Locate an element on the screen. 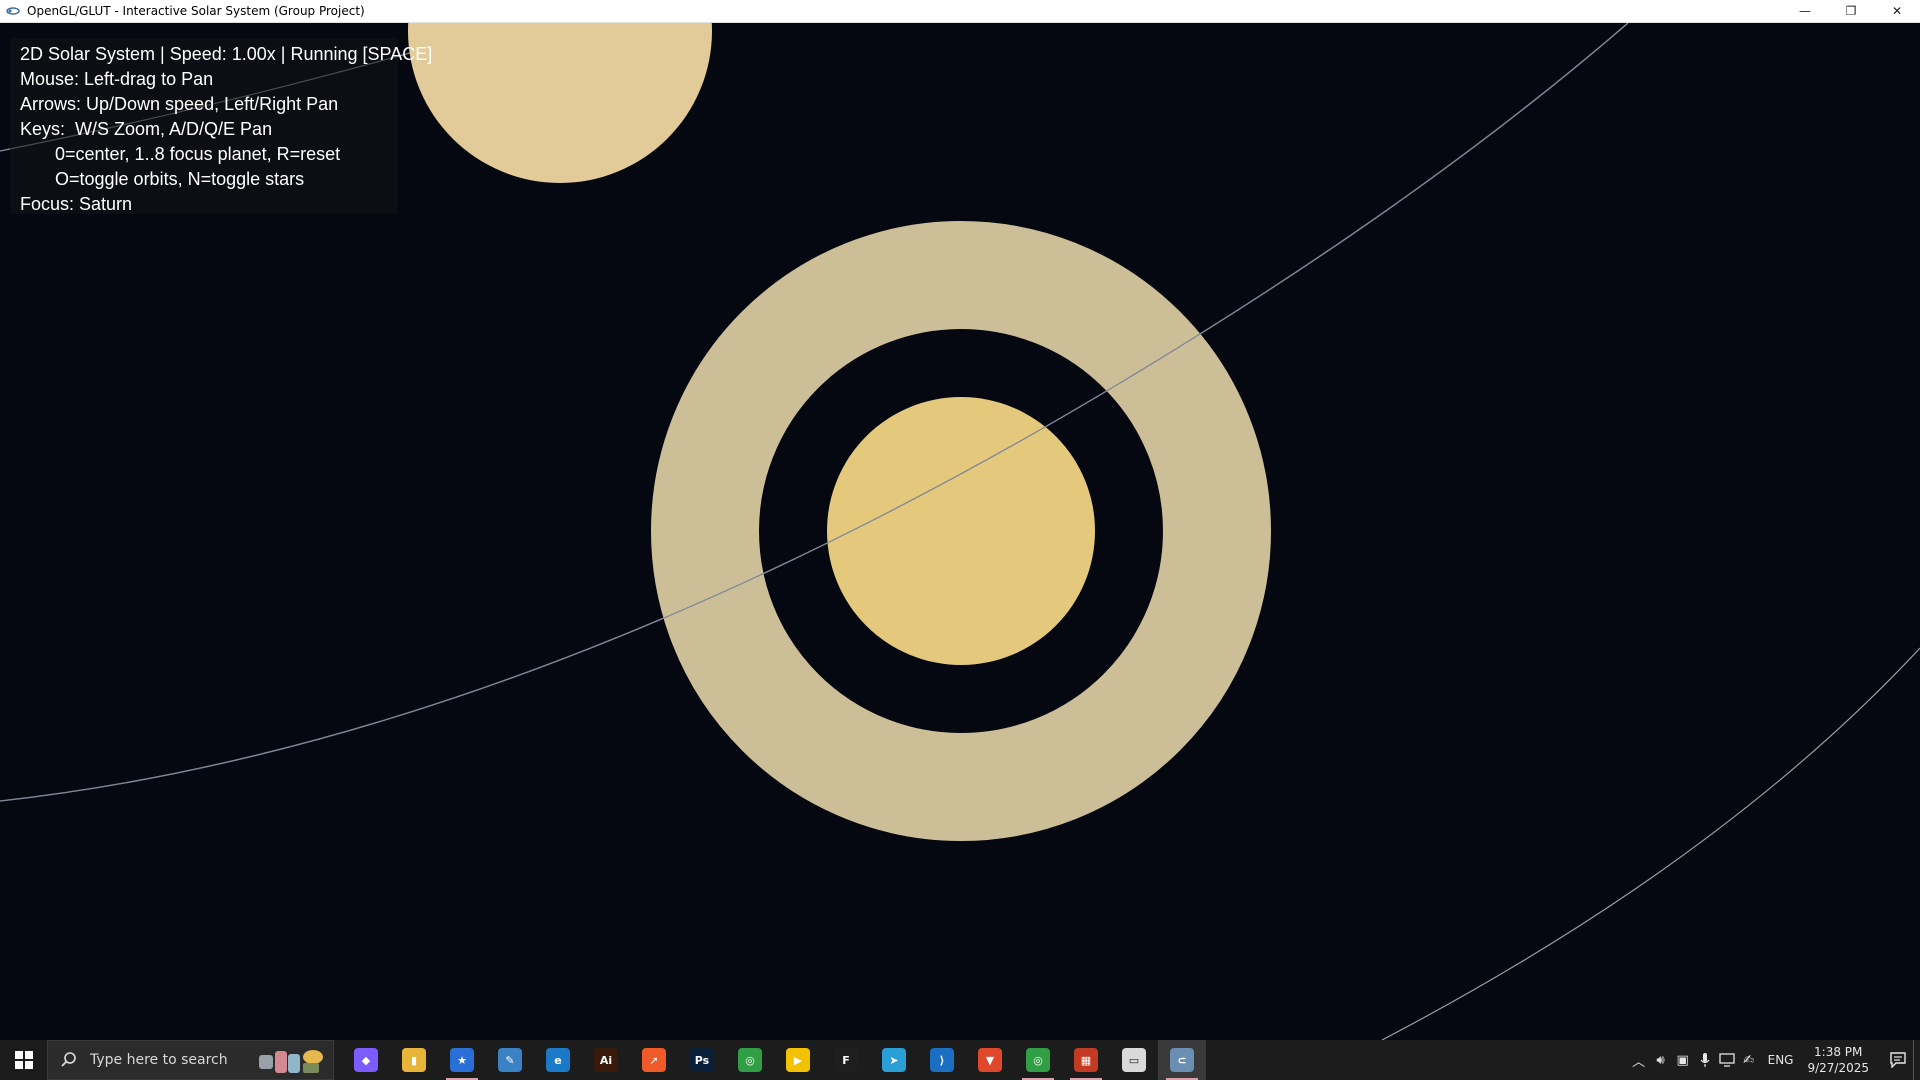  photoshop-icon: Ps is located at coordinates (702, 1060).